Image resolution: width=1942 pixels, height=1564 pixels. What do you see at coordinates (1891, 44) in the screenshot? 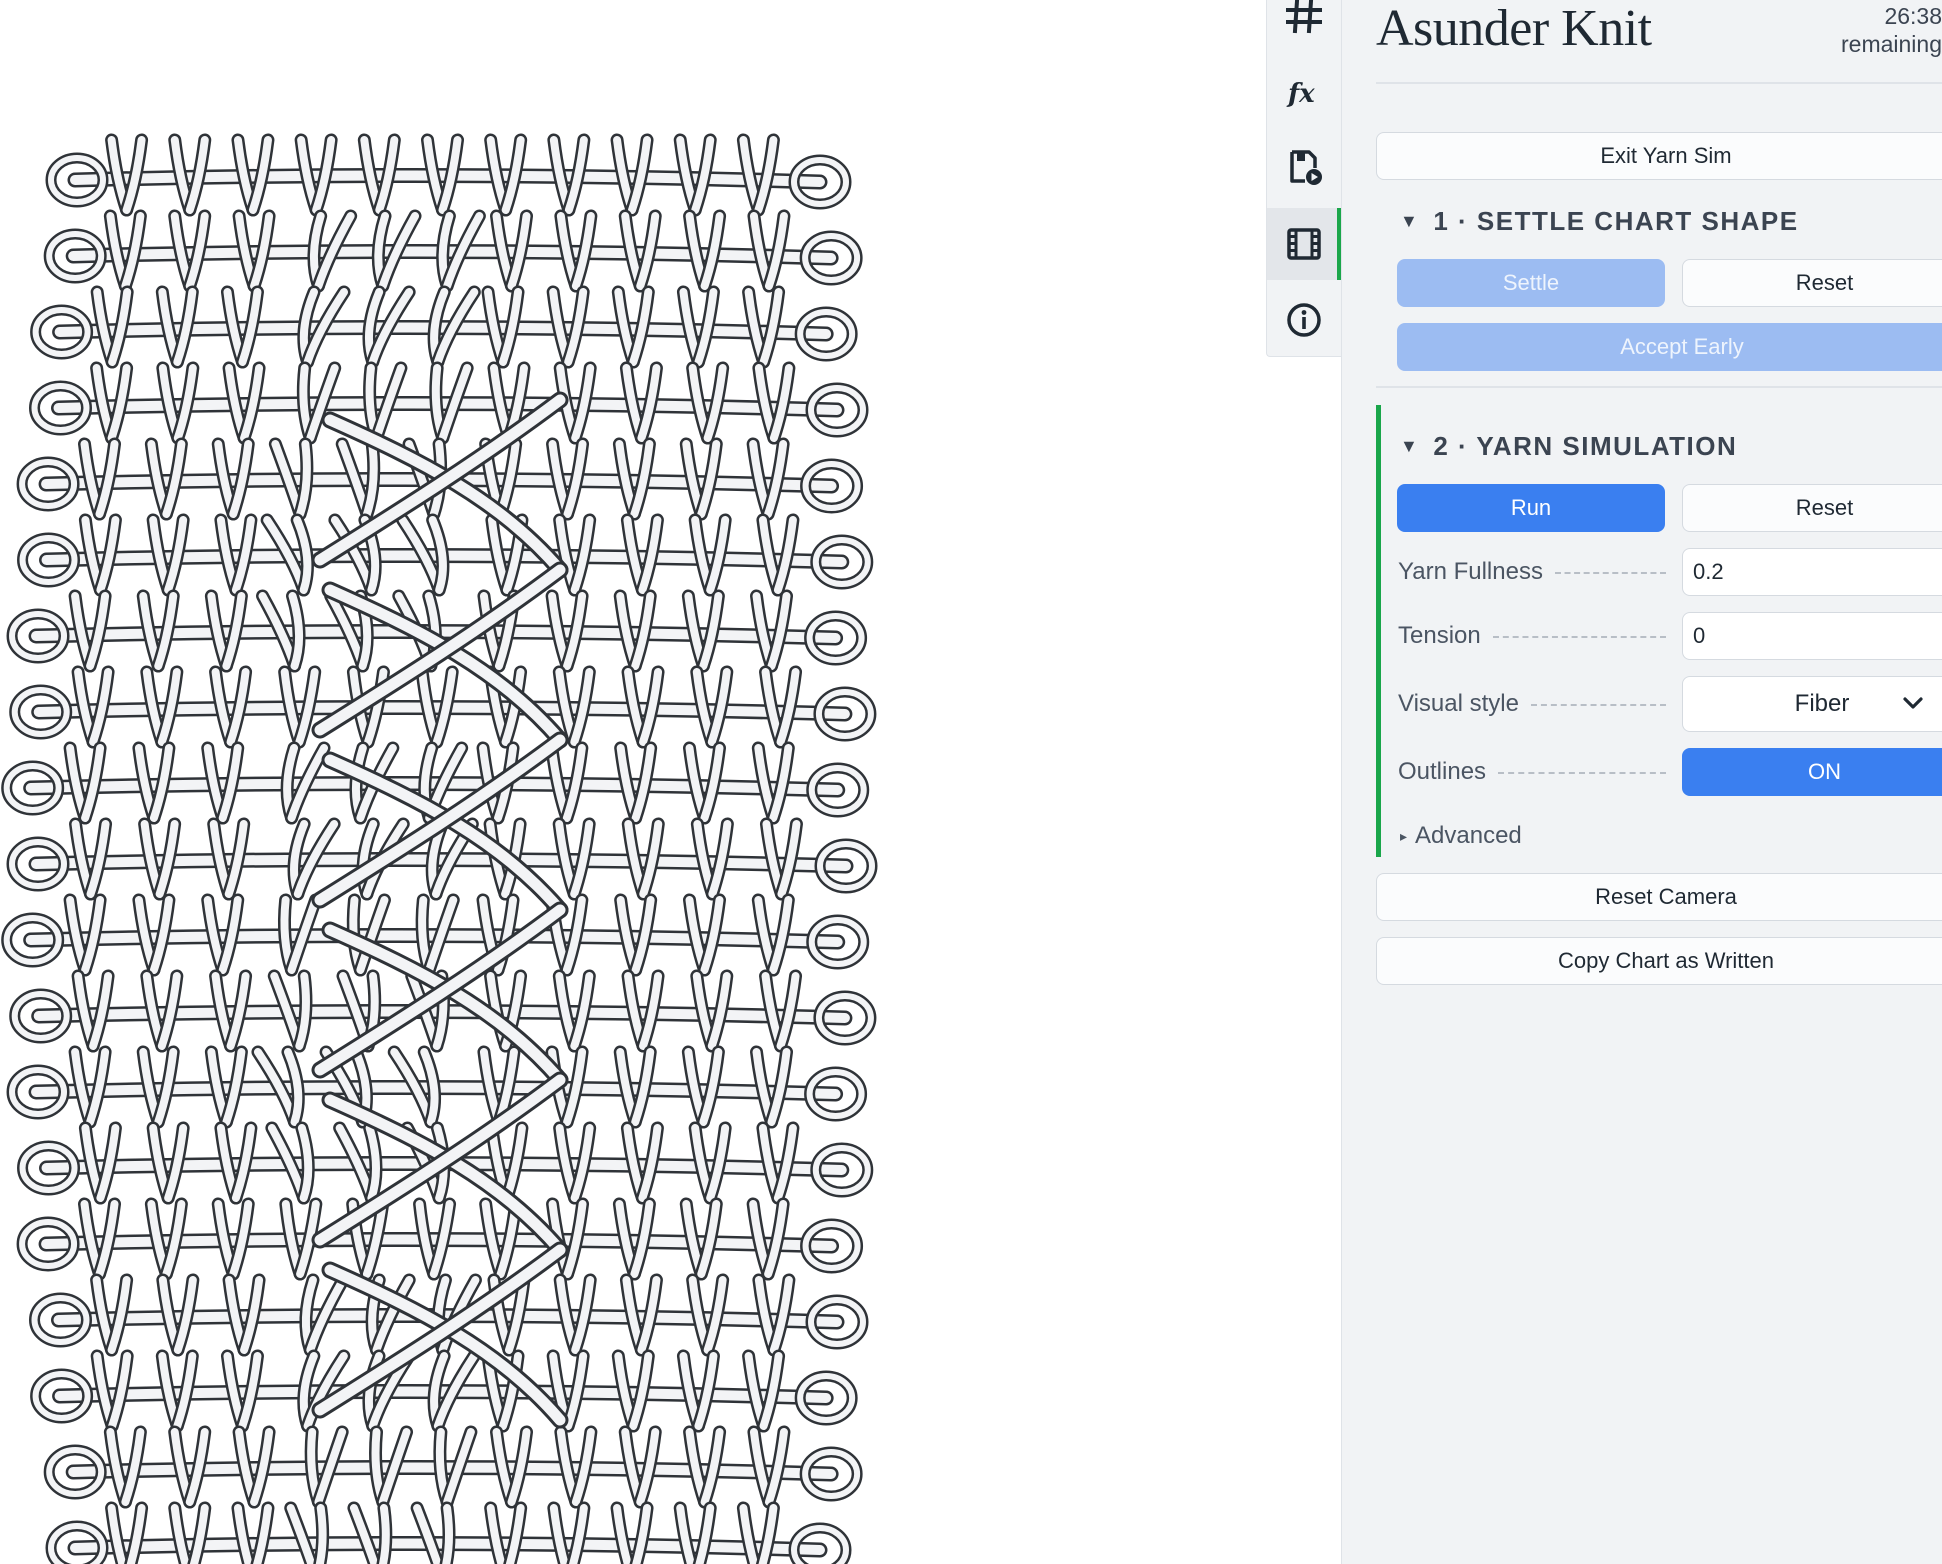
I see `timer-label: remaining` at bounding box center [1891, 44].